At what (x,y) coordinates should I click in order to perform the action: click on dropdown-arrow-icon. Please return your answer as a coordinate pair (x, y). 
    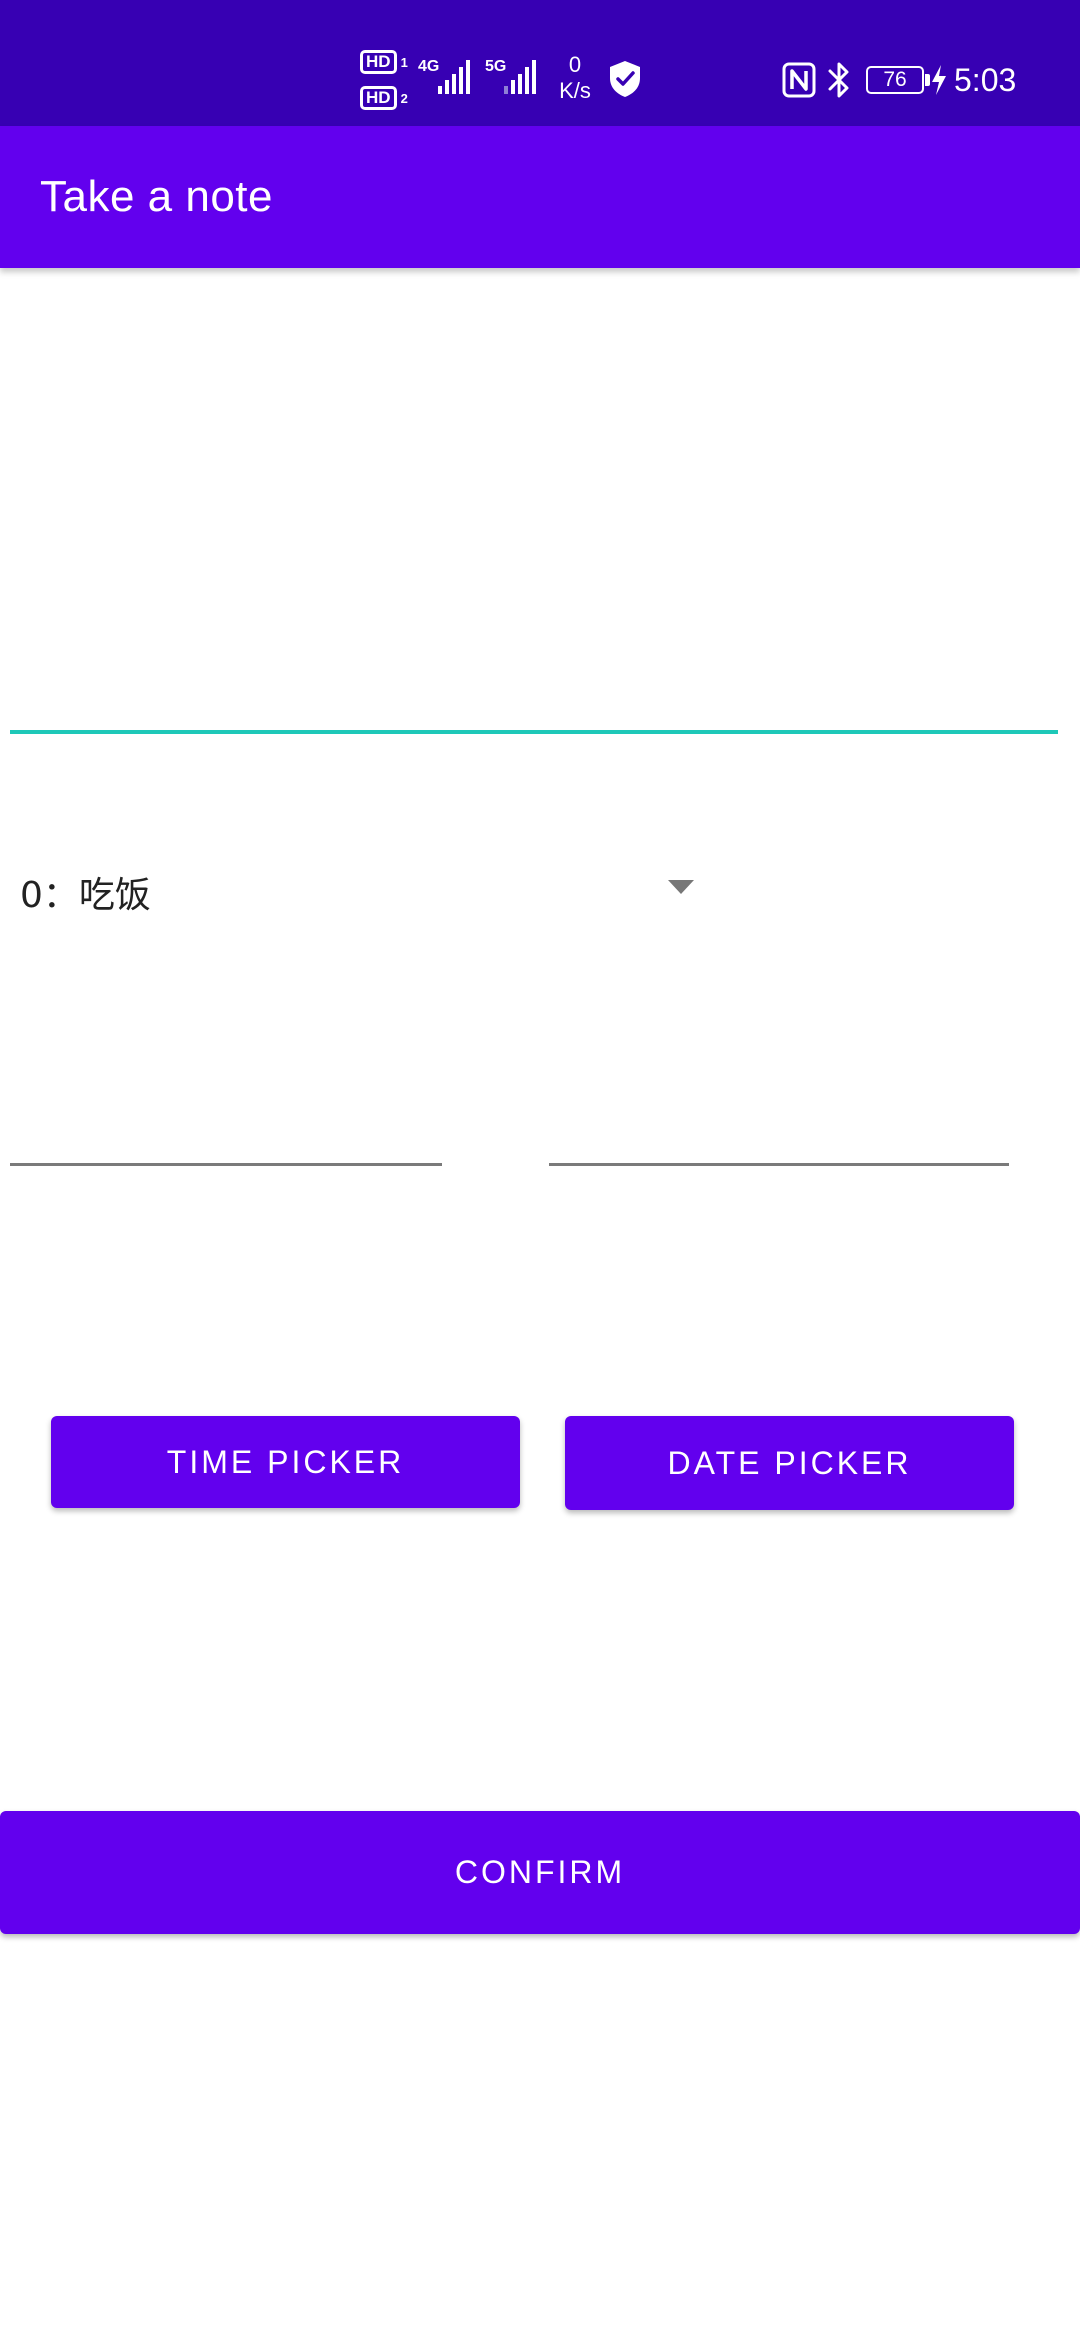
    Looking at the image, I should click on (681, 887).